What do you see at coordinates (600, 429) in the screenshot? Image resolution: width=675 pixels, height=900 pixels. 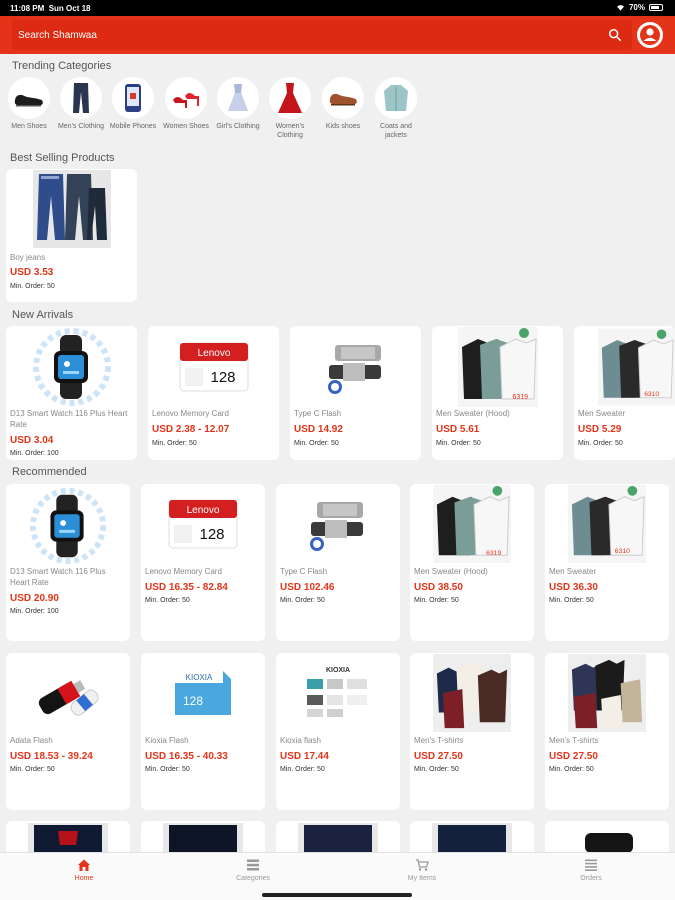 I see `product-price: USD 5.29` at bounding box center [600, 429].